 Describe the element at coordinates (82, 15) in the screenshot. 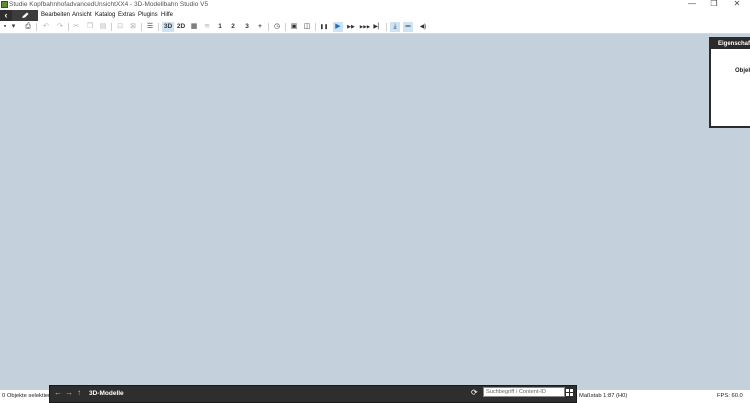

I see `menu-ansicht: Ansicht` at that location.